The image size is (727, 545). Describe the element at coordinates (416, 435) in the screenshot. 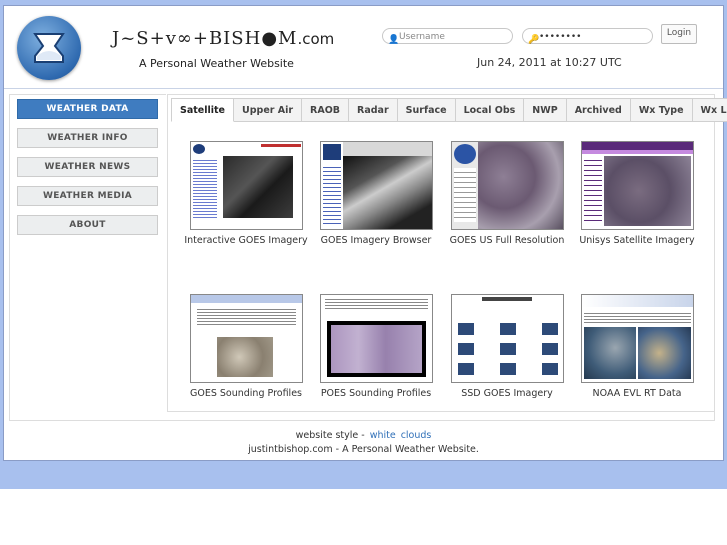

I see `style-clouds-link: clouds` at that location.